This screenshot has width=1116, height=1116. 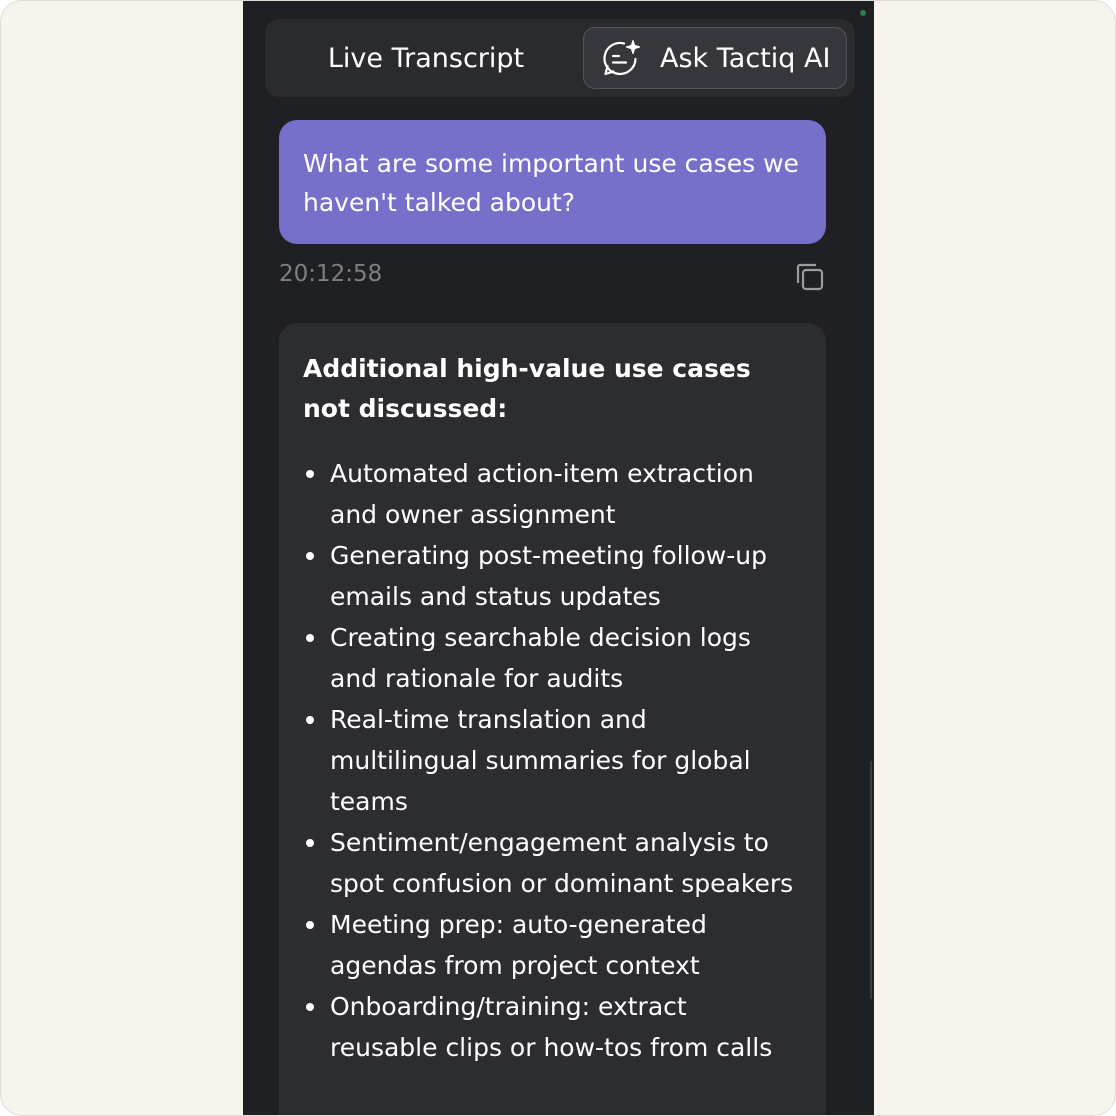 I want to click on status-indicator-dot, so click(x=863, y=13).